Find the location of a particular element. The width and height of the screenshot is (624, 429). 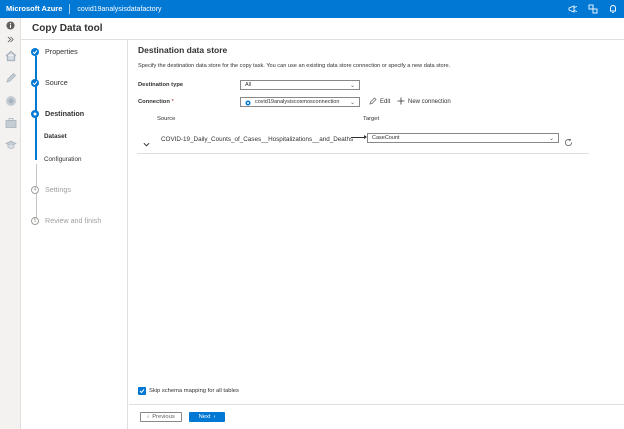

pencil-icon is located at coordinates (373, 102).